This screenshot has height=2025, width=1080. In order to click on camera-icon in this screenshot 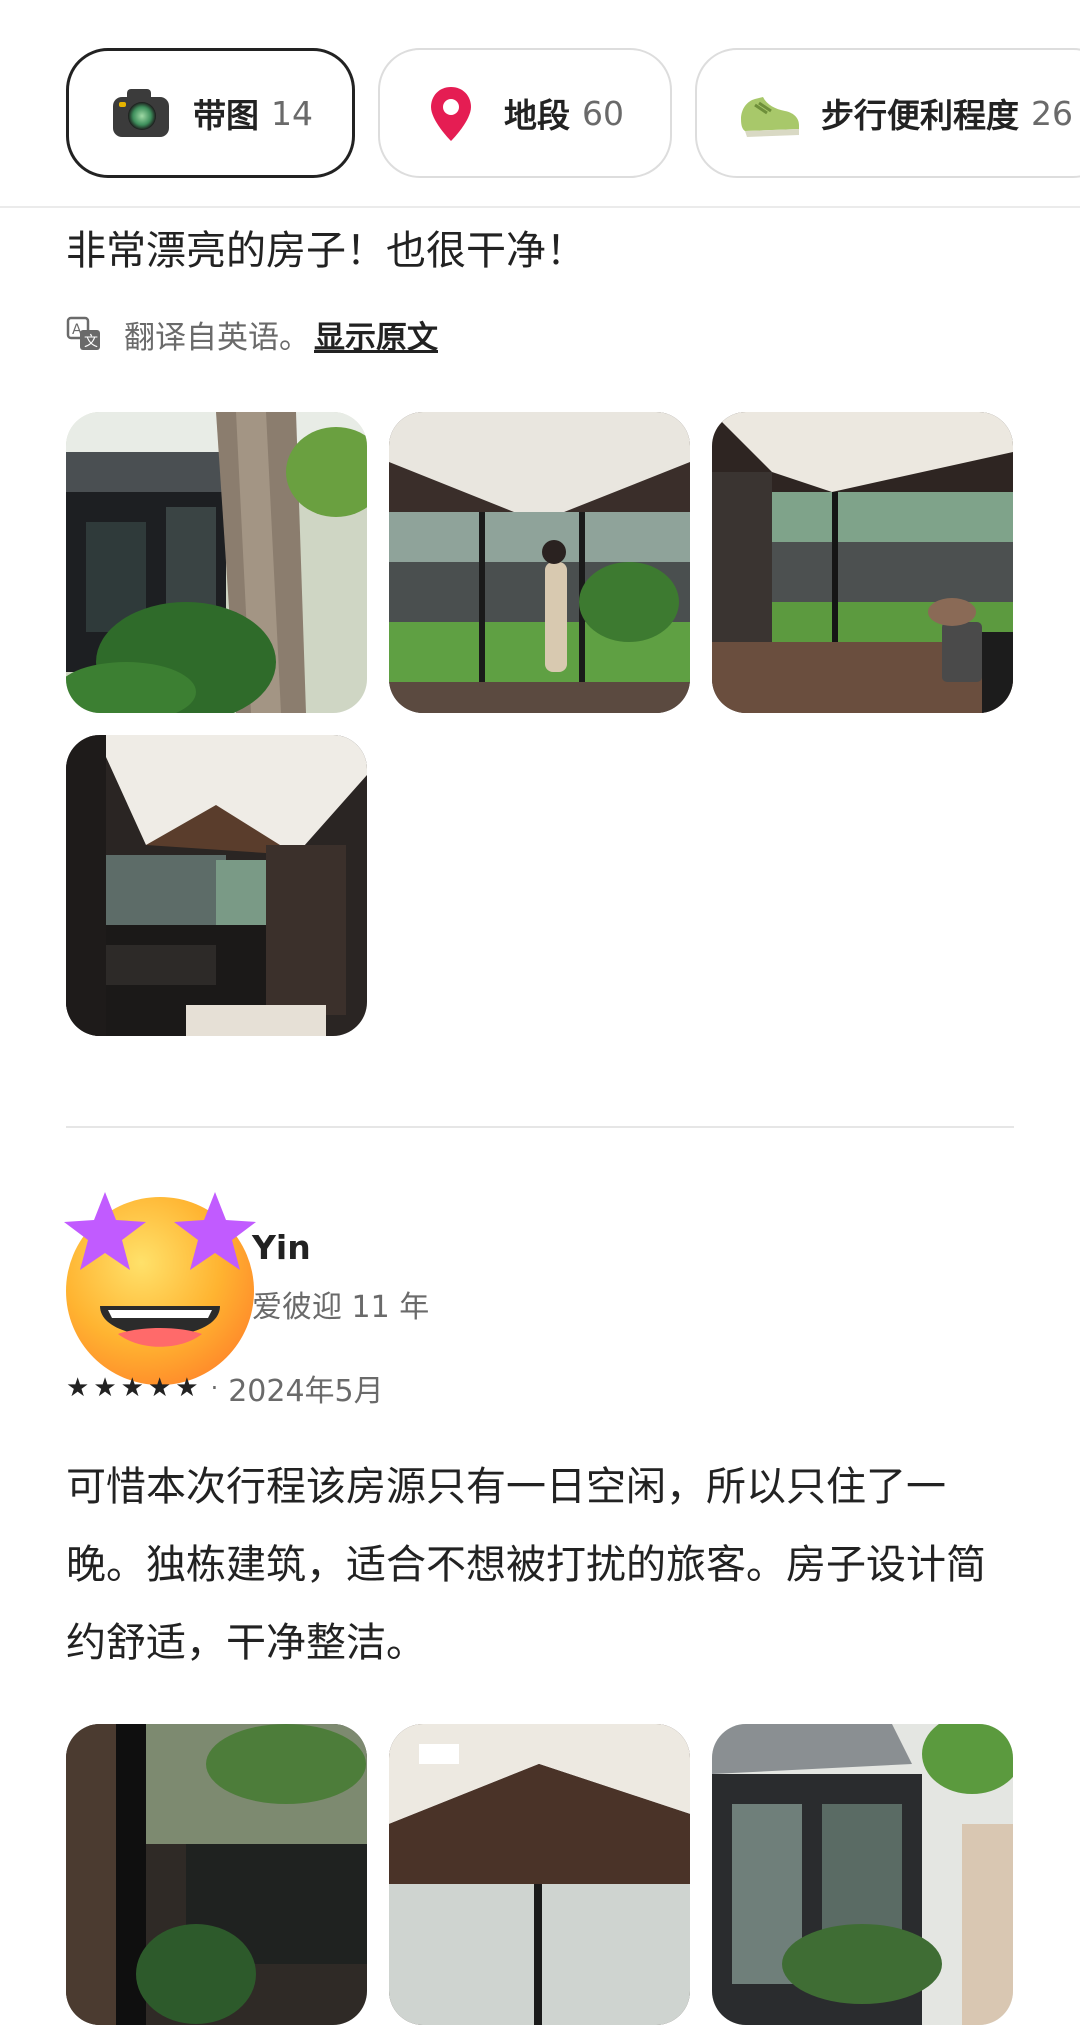, I will do `click(141, 113)`.